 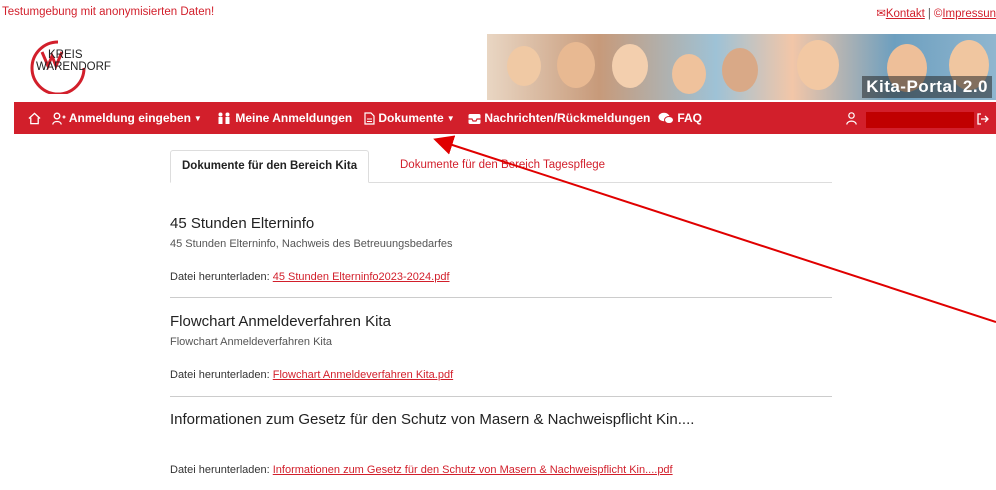 I want to click on nav-meine-label: Meine Anmeldungen, so click(x=294, y=118).